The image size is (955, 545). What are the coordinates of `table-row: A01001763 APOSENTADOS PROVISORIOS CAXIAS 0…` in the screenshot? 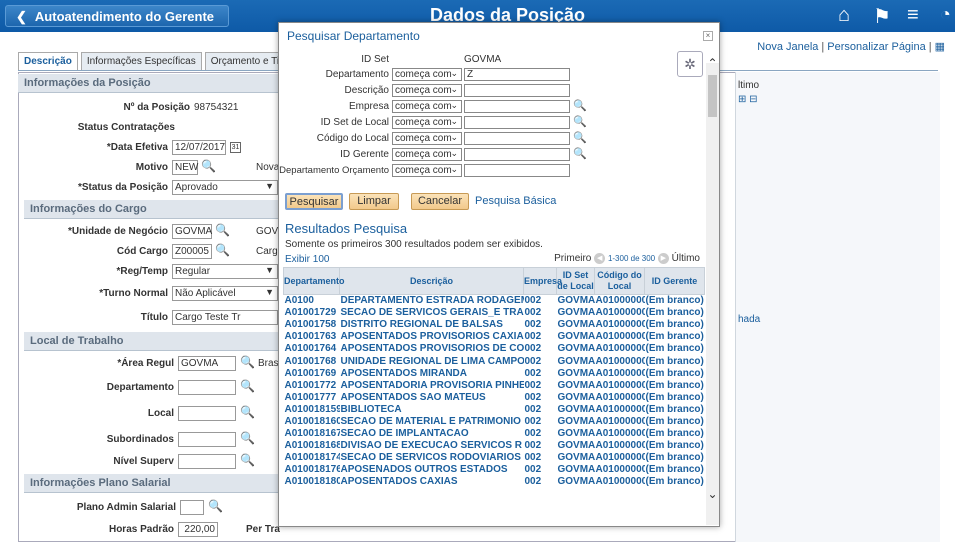 It's located at (494, 336).